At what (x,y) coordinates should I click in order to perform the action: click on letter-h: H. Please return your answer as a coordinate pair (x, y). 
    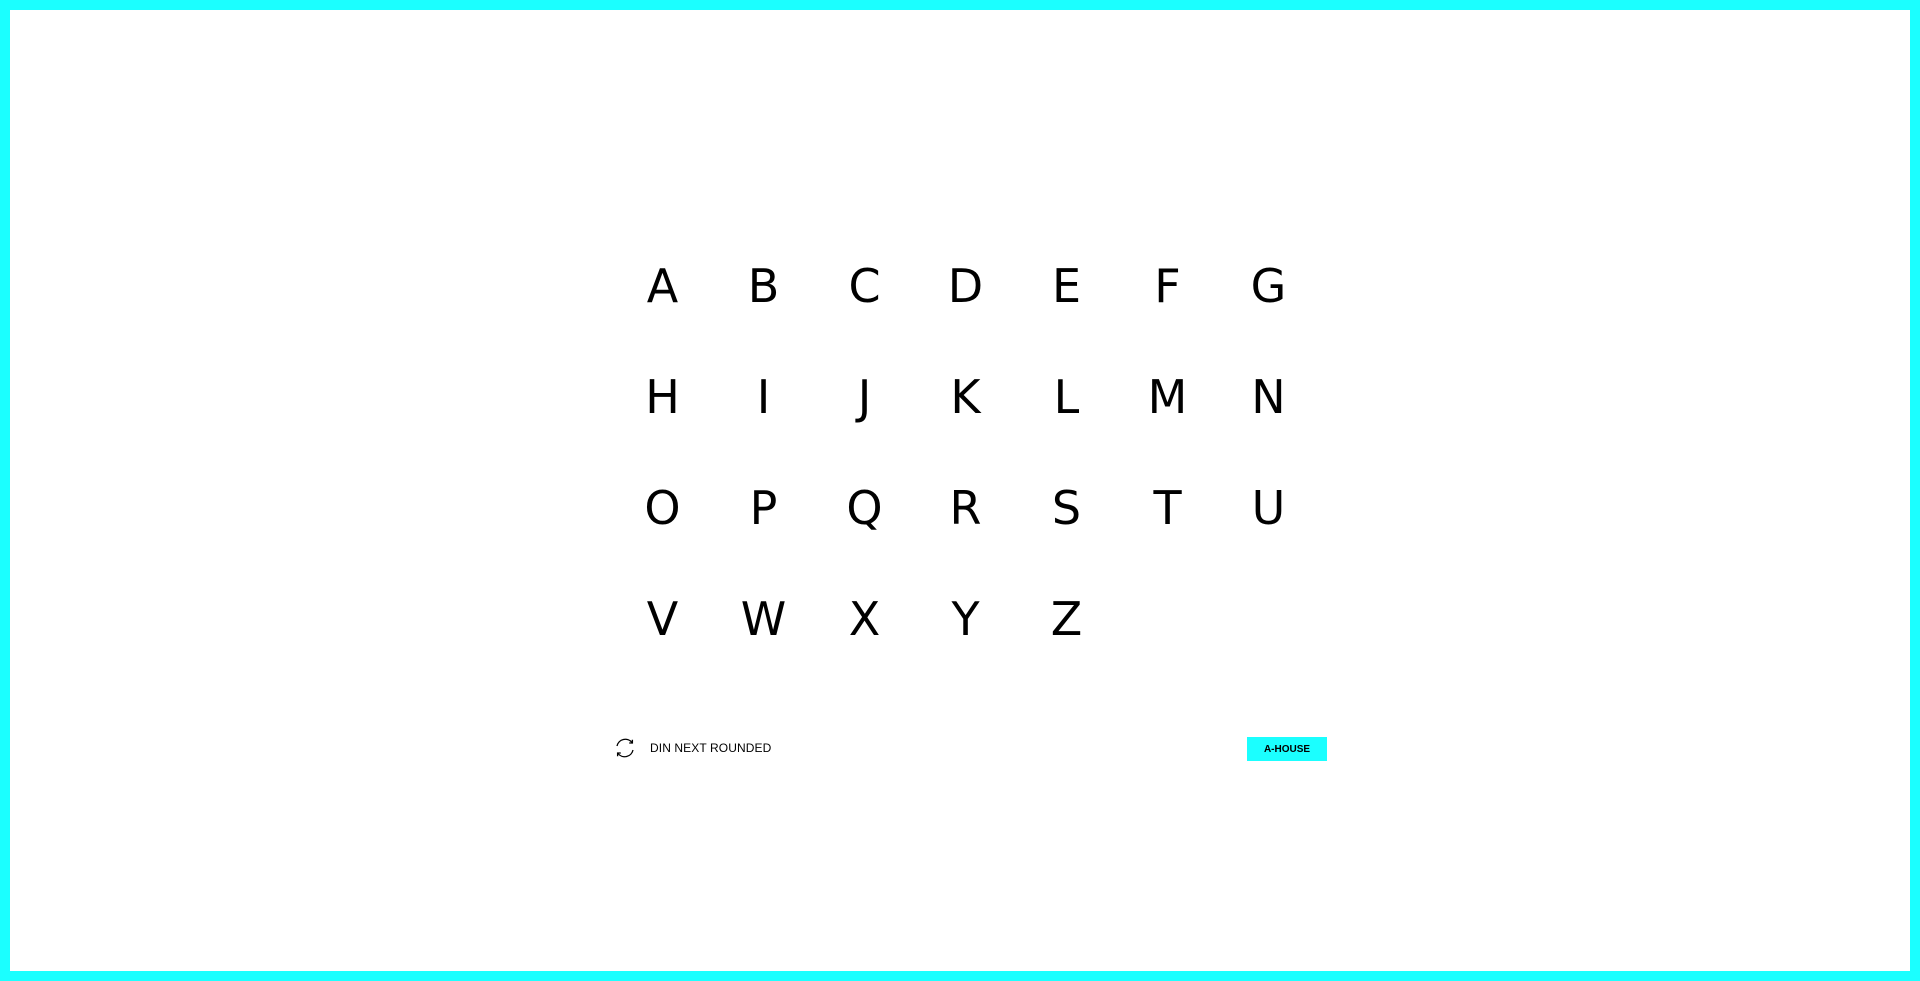
    Looking at the image, I should click on (662, 429).